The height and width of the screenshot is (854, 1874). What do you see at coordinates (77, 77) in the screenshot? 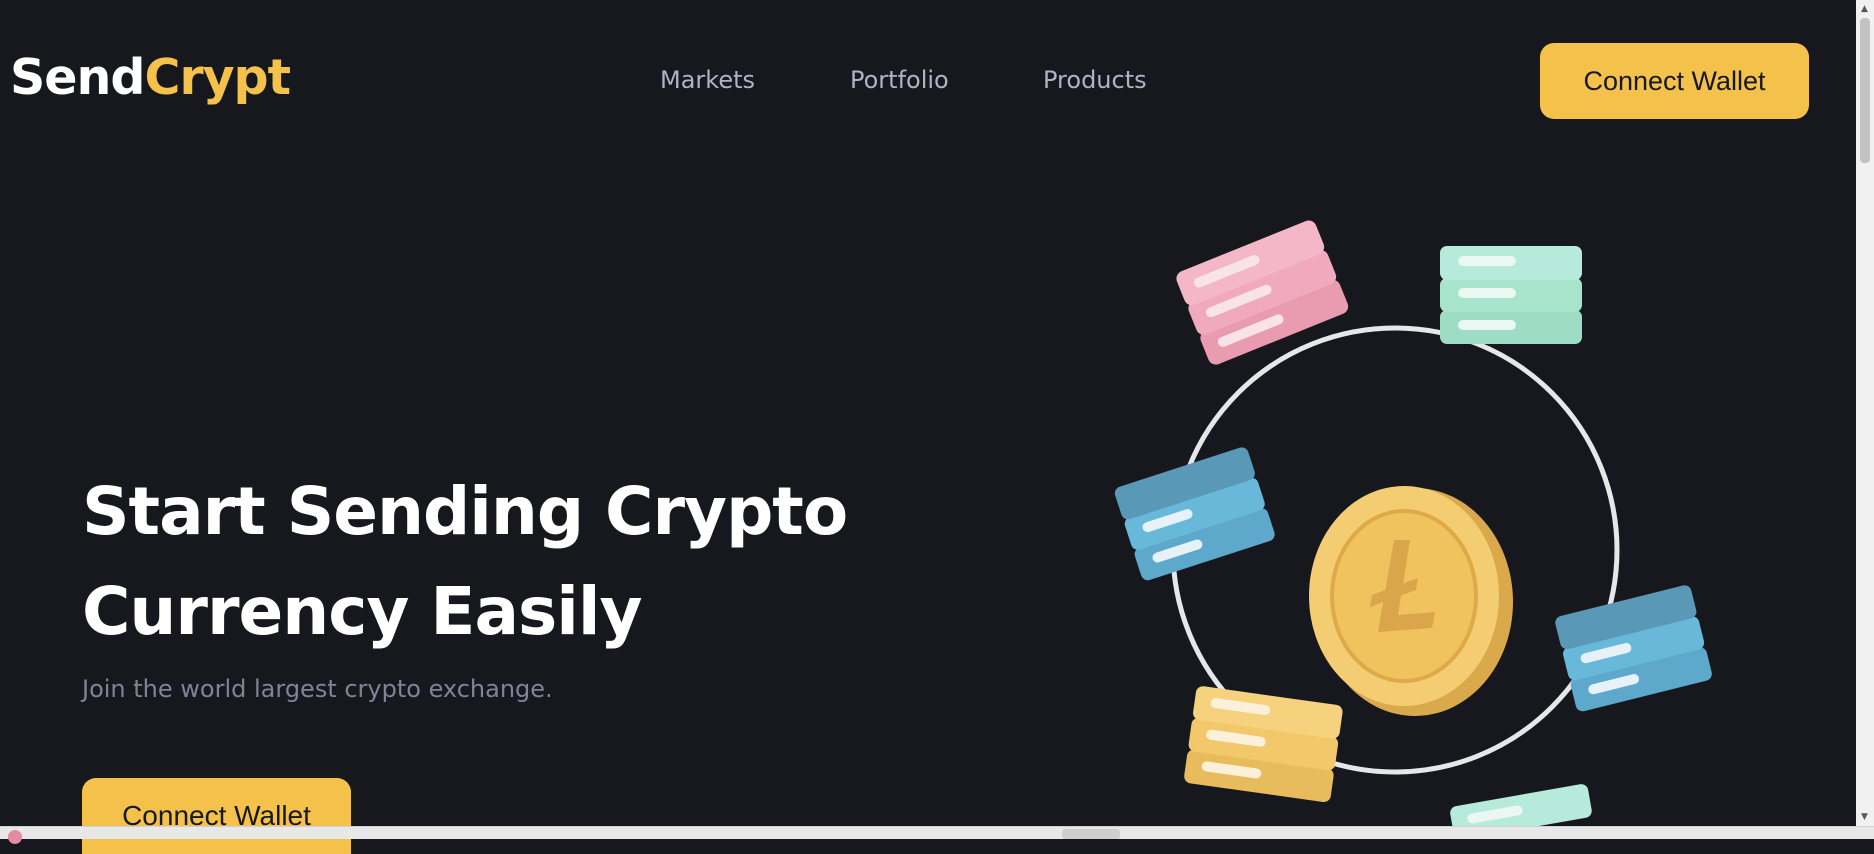
I see `brand-logo-part1: Send` at bounding box center [77, 77].